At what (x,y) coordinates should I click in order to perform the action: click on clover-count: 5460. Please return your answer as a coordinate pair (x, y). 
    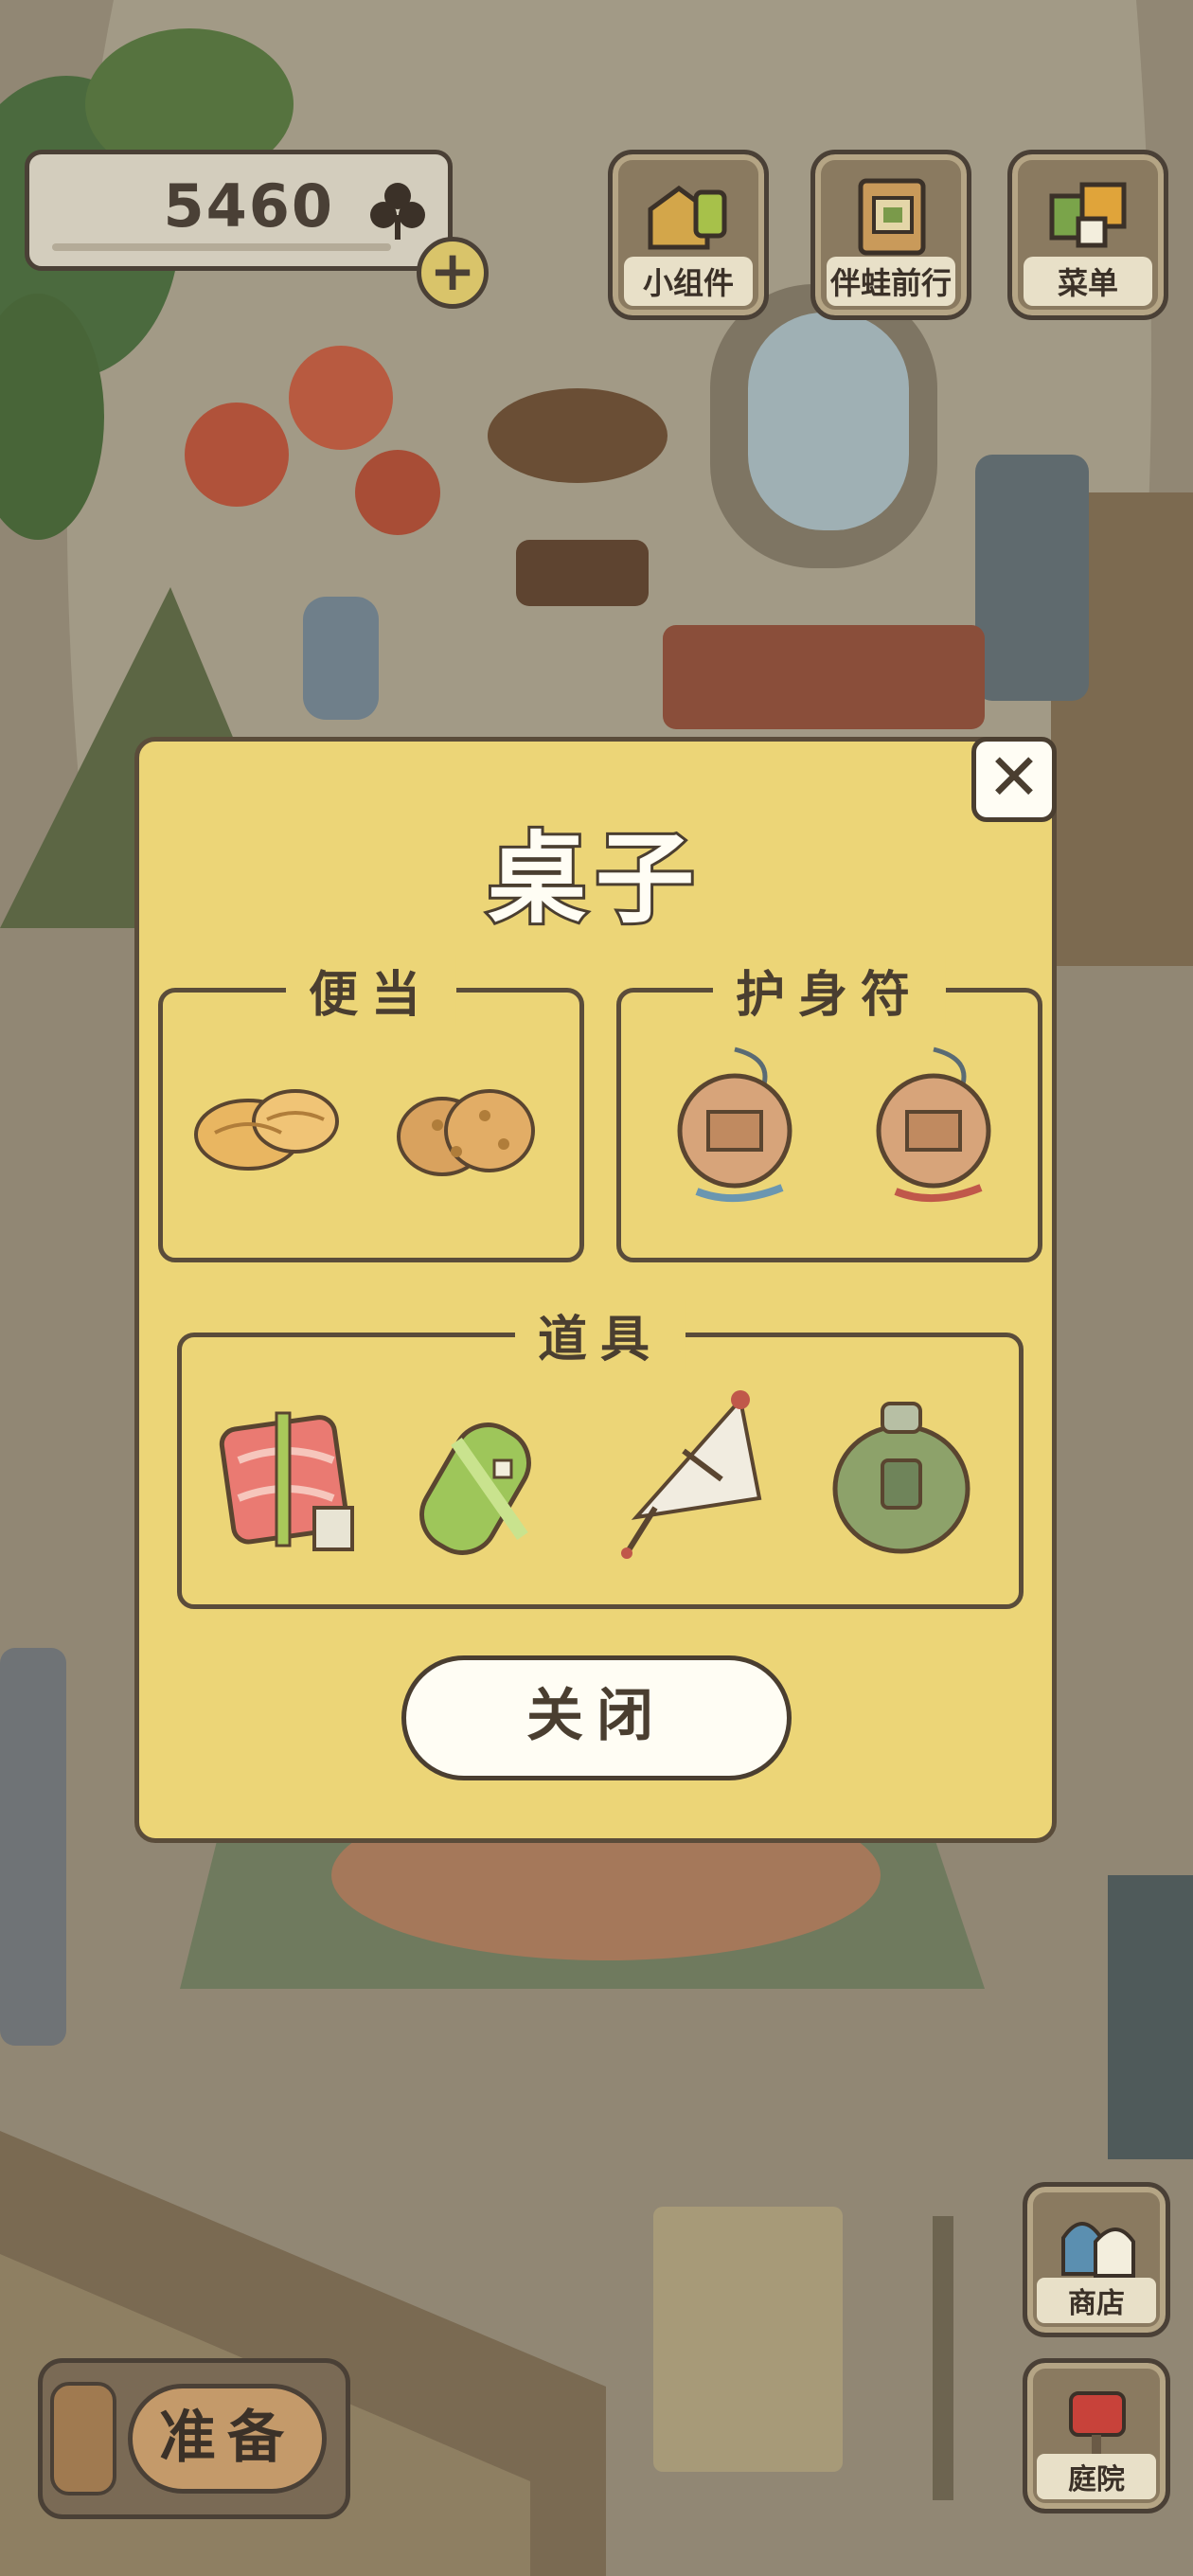
    Looking at the image, I should click on (248, 206).